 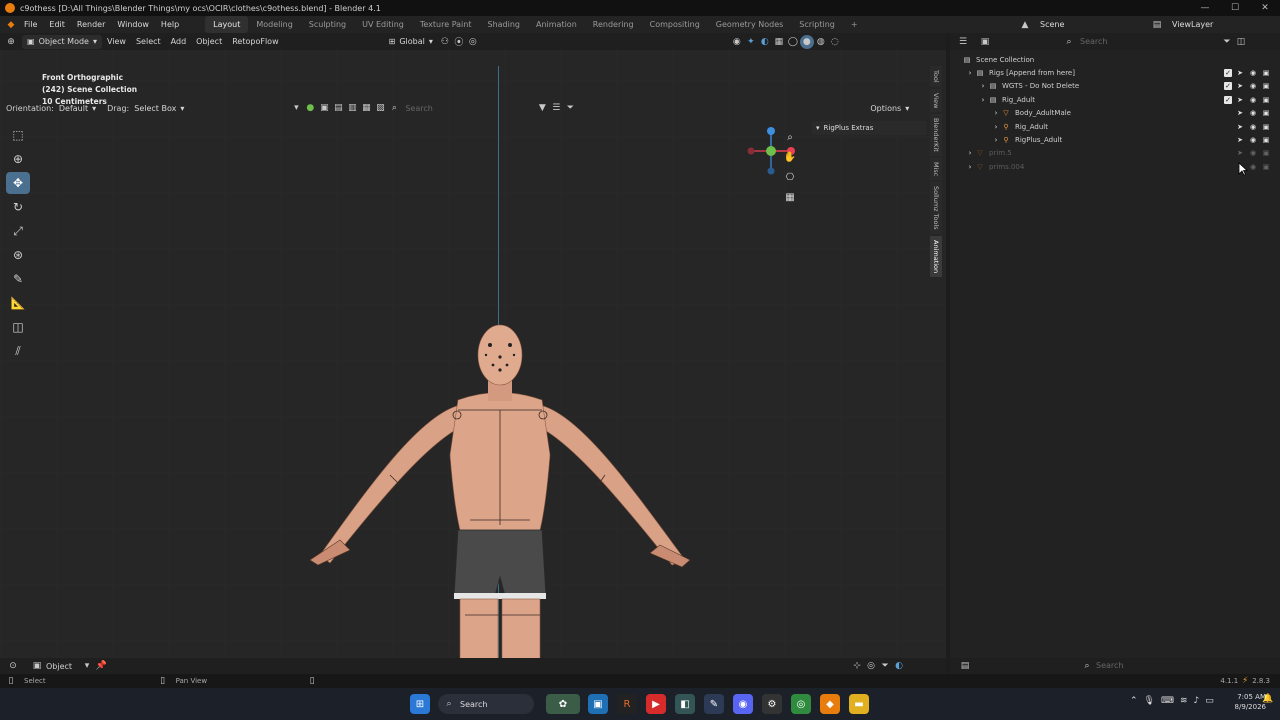 What do you see at coordinates (737, 42) in the screenshot?
I see `visibility-icon: ◉` at bounding box center [737, 42].